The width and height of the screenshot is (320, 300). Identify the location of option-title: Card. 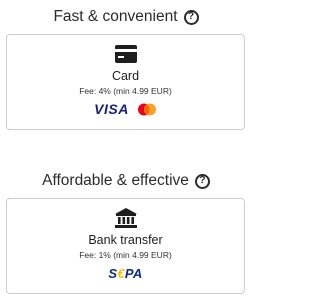
(125, 76).